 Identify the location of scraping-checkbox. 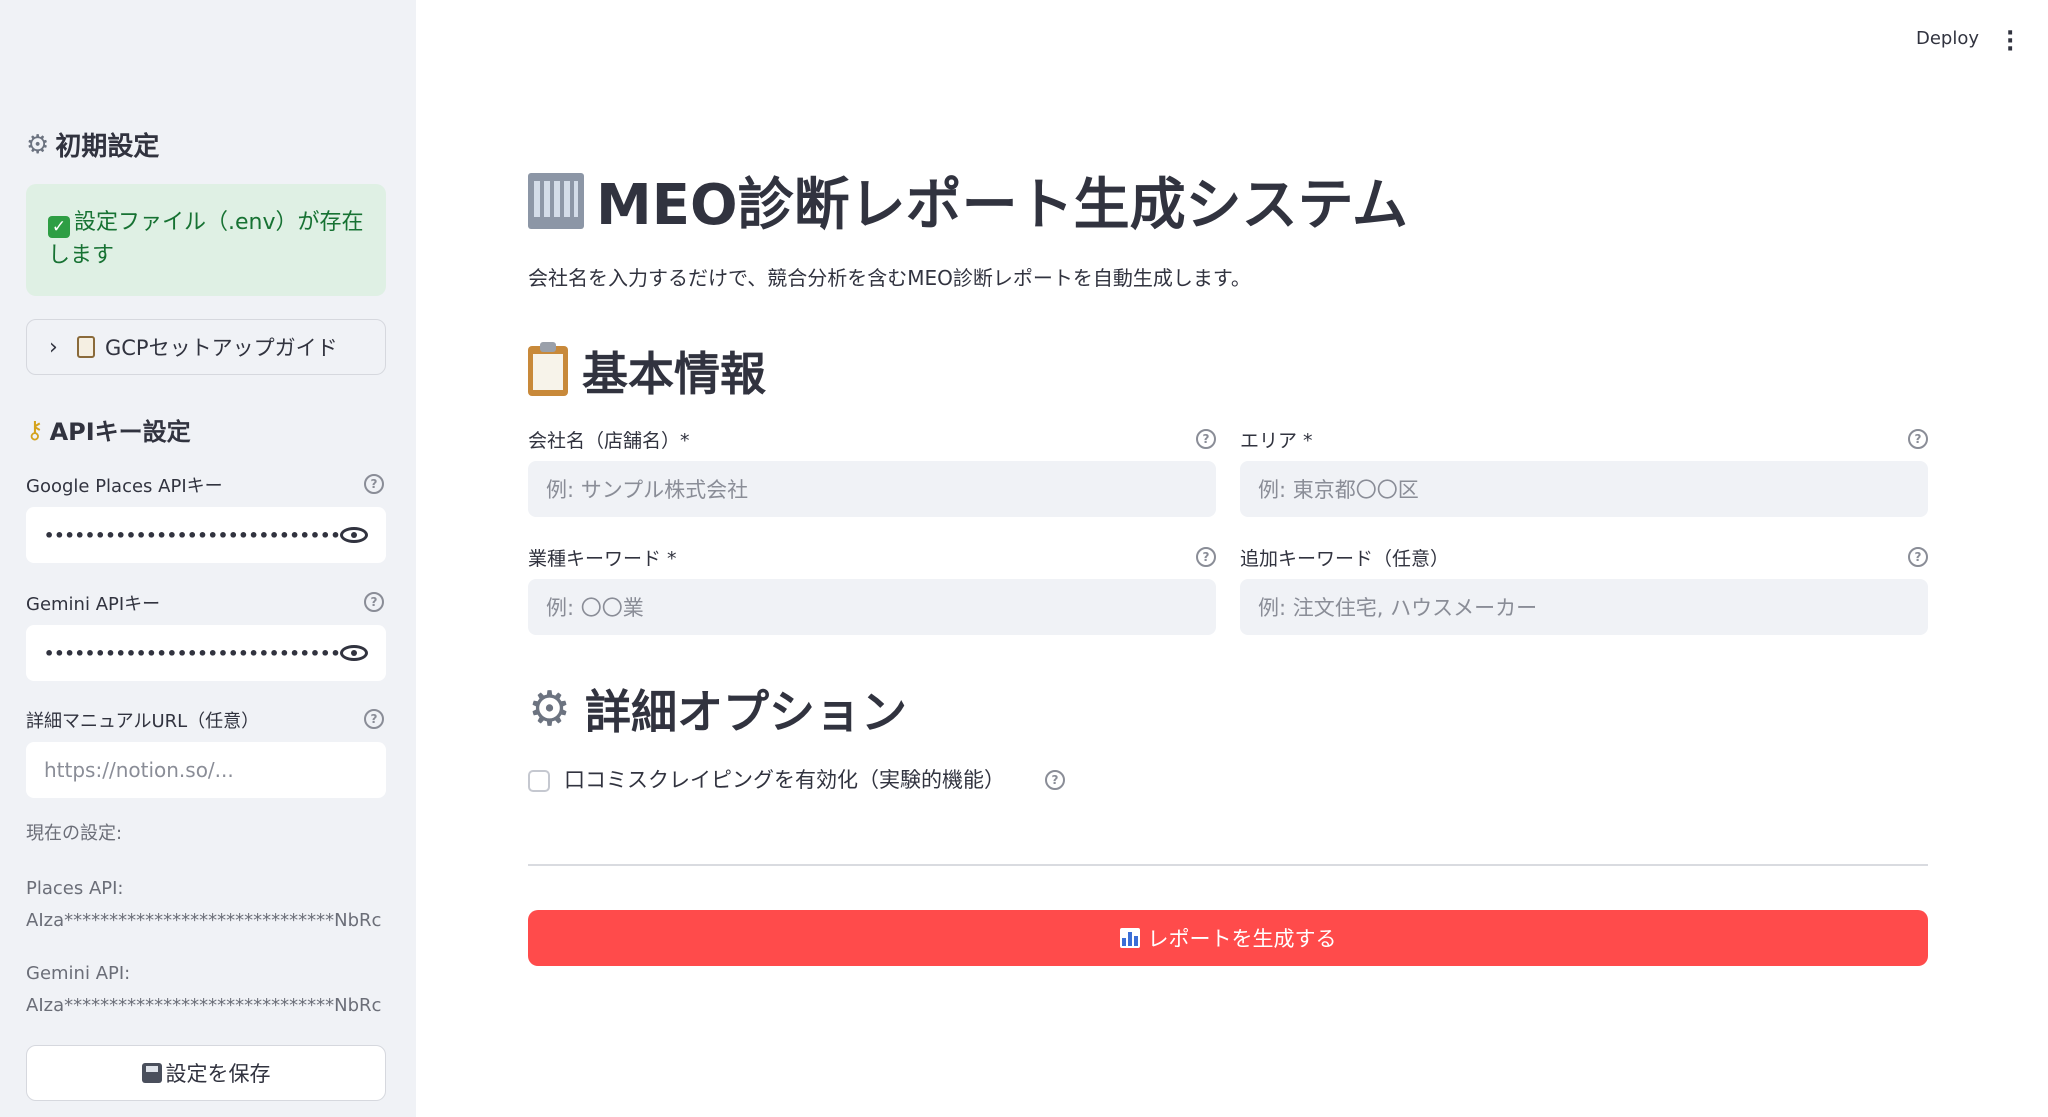
(539, 781).